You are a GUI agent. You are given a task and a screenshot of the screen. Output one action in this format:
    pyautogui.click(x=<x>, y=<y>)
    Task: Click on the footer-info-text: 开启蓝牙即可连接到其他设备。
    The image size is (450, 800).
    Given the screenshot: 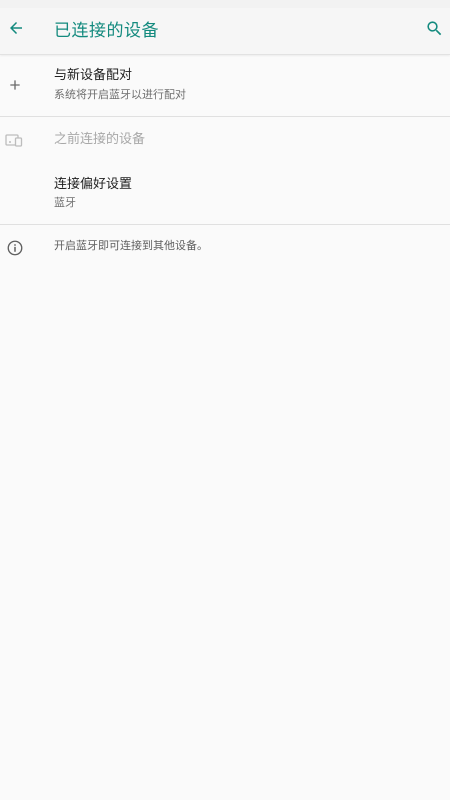 What is the action you would take?
    pyautogui.click(x=131, y=245)
    